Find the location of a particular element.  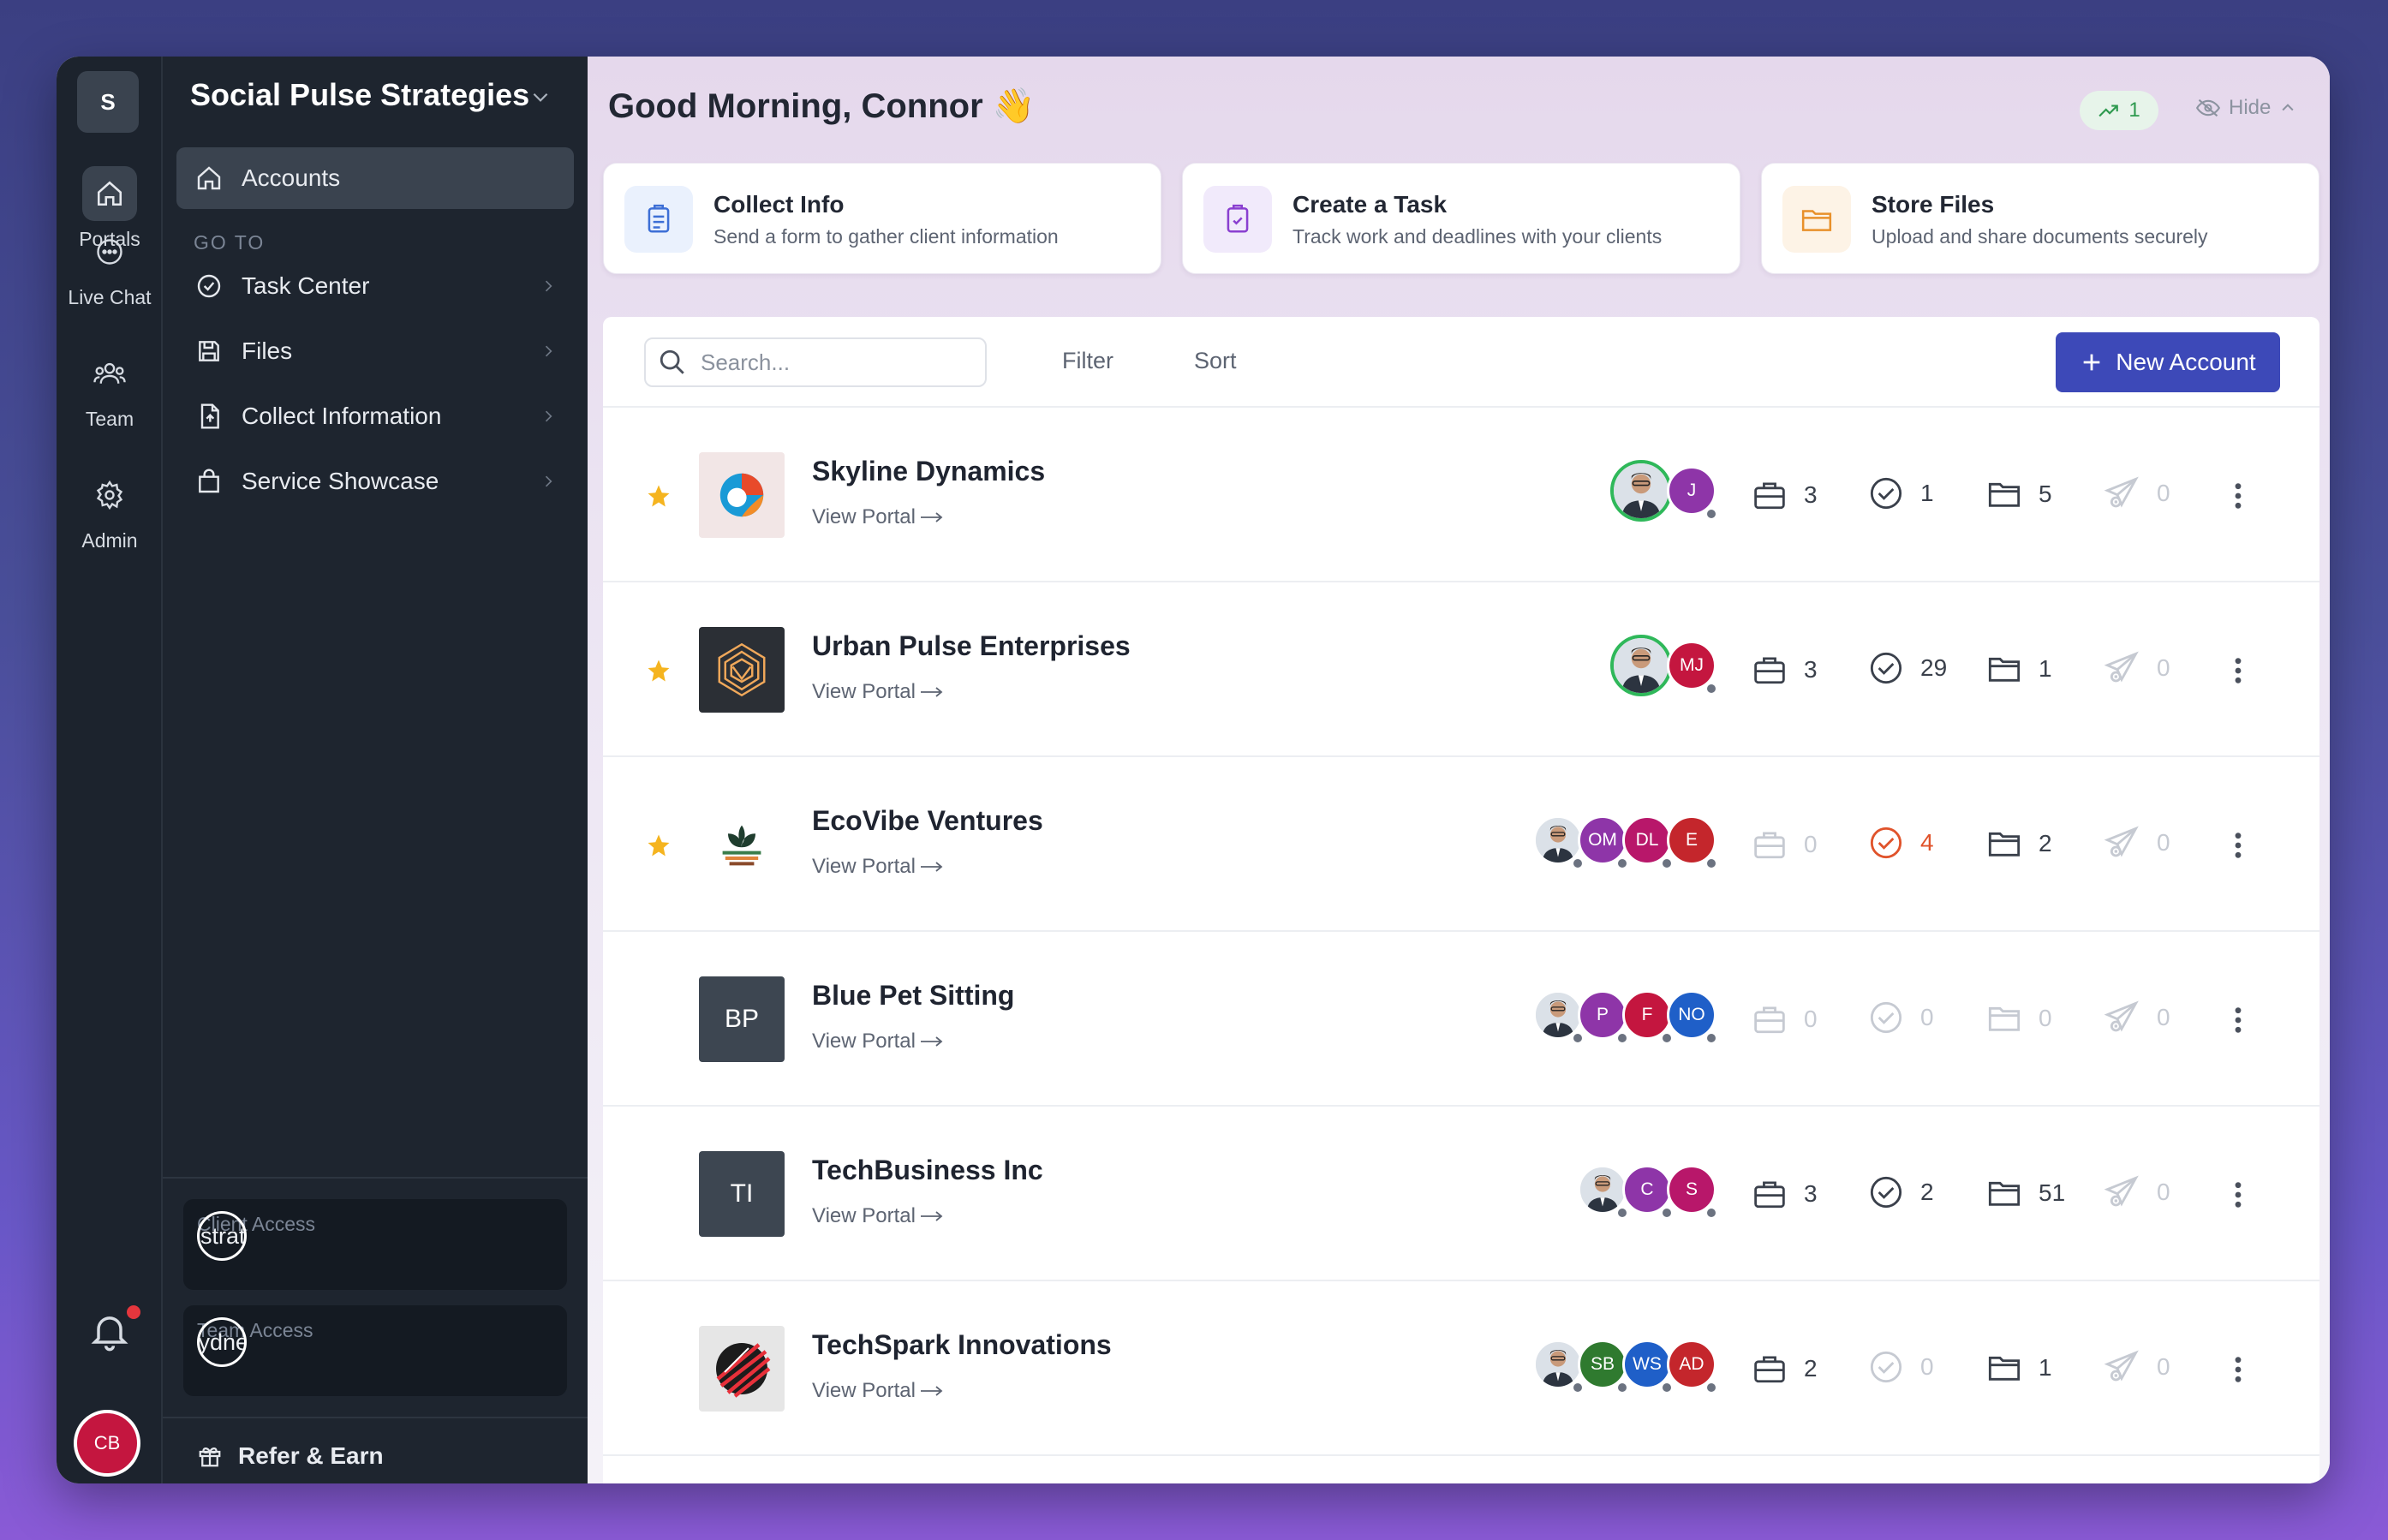

briefcase-icon is located at coordinates (1769, 1195).